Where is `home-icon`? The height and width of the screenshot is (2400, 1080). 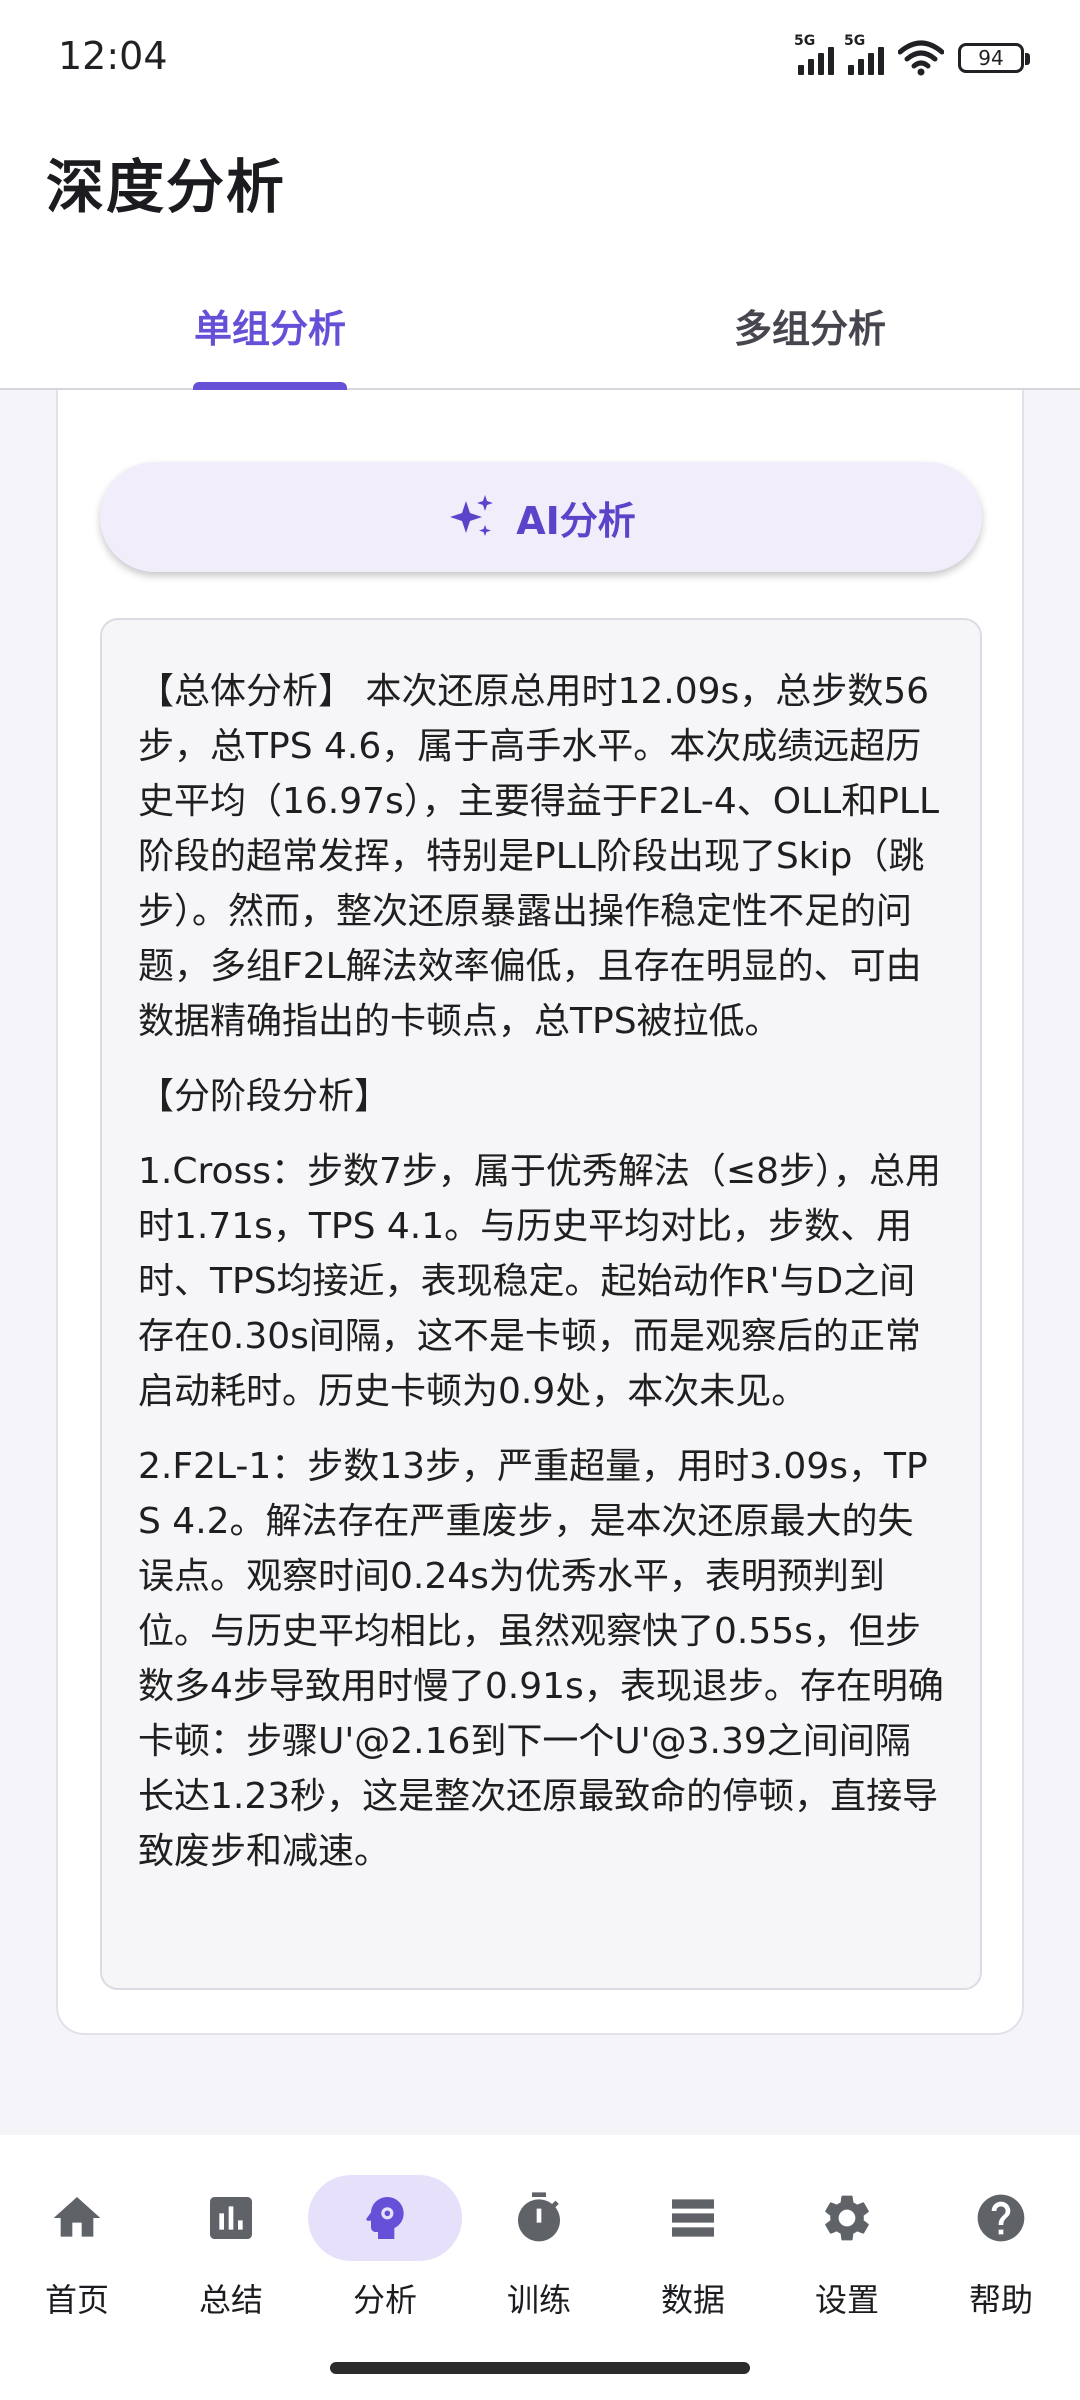 home-icon is located at coordinates (77, 2217).